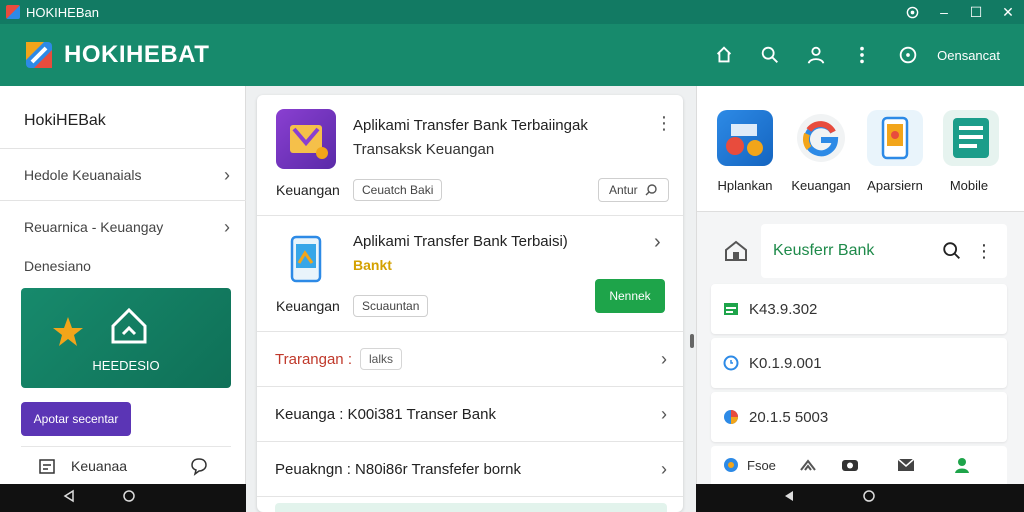 This screenshot has height=512, width=1024. Describe the element at coordinates (126, 365) in the screenshot. I see `promo-text: HEEDESIO` at that location.